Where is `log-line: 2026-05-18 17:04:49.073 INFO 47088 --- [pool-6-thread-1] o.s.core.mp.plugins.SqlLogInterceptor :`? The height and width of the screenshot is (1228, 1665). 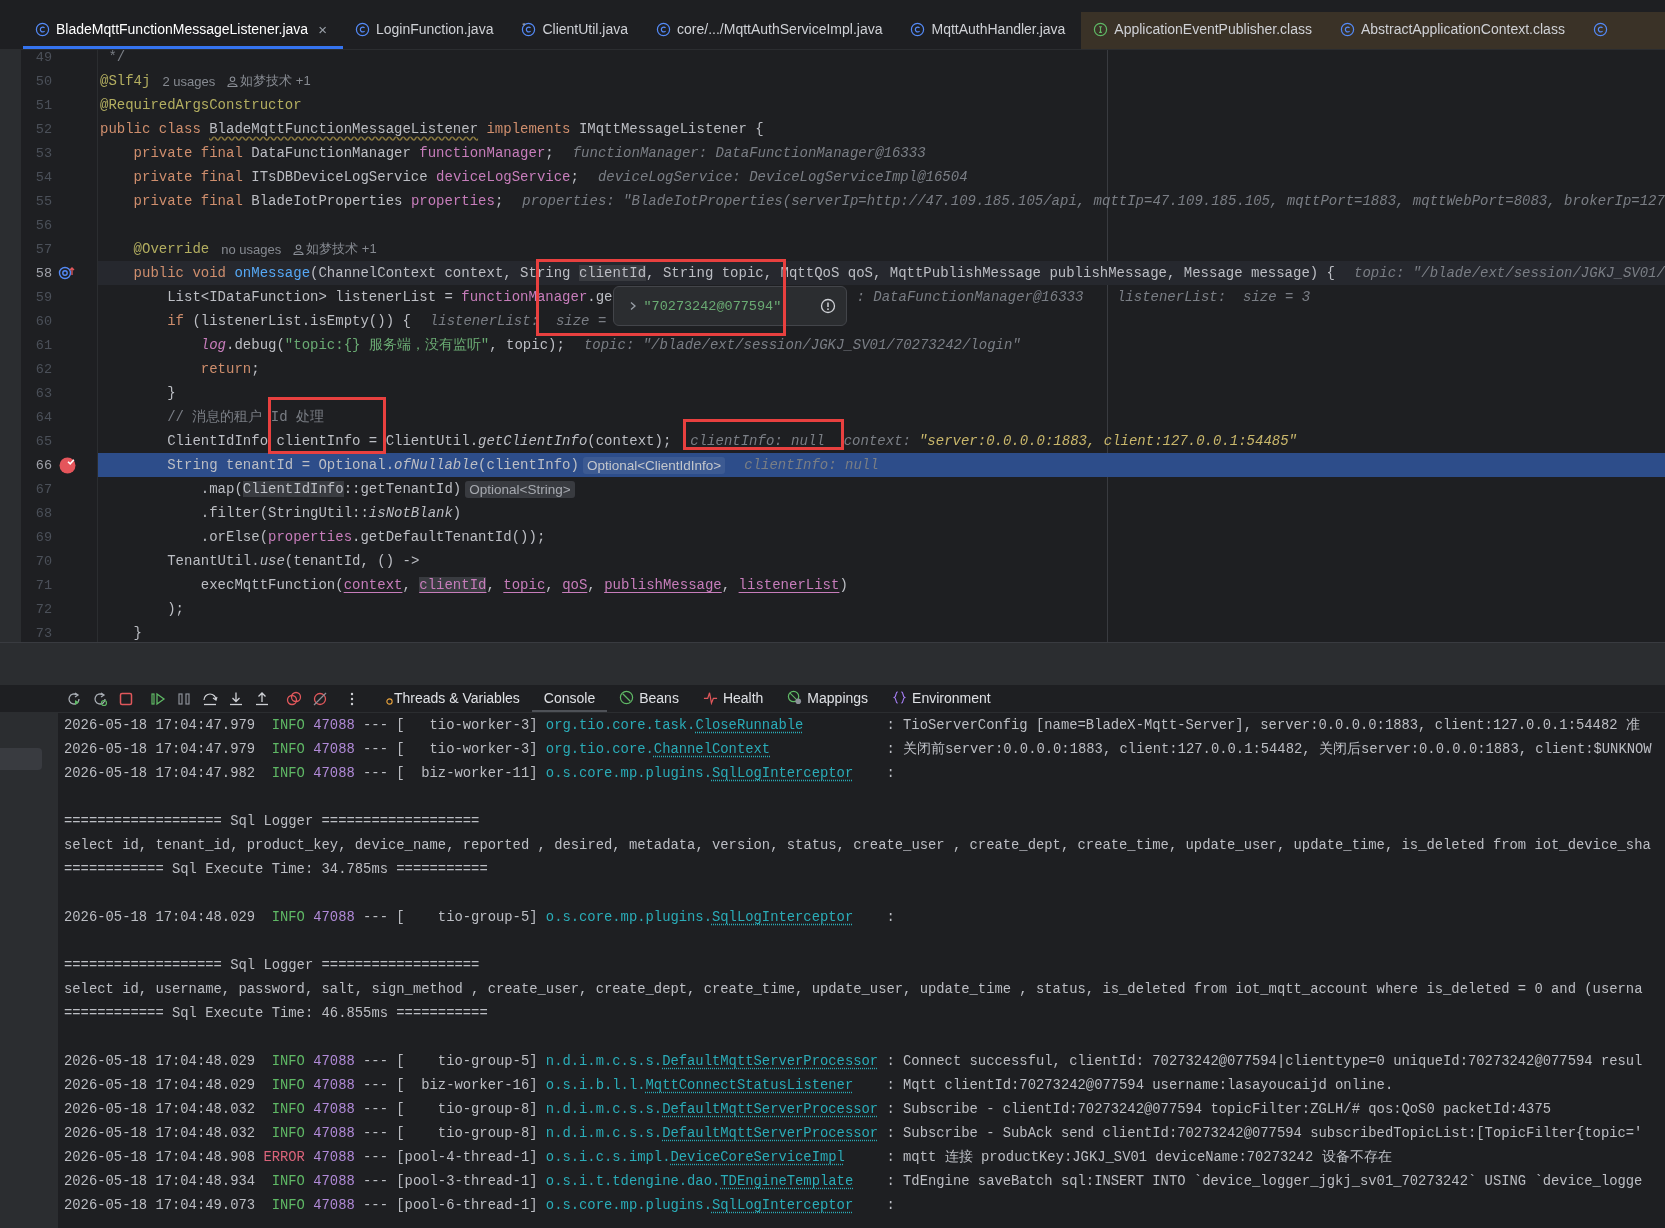
log-line: 2026-05-18 17:04:49.073 INFO 47088 --- [pool-6-thread-1] o.s.core.mp.plugins.SqlLogInterceptor : is located at coordinates (479, 1205).